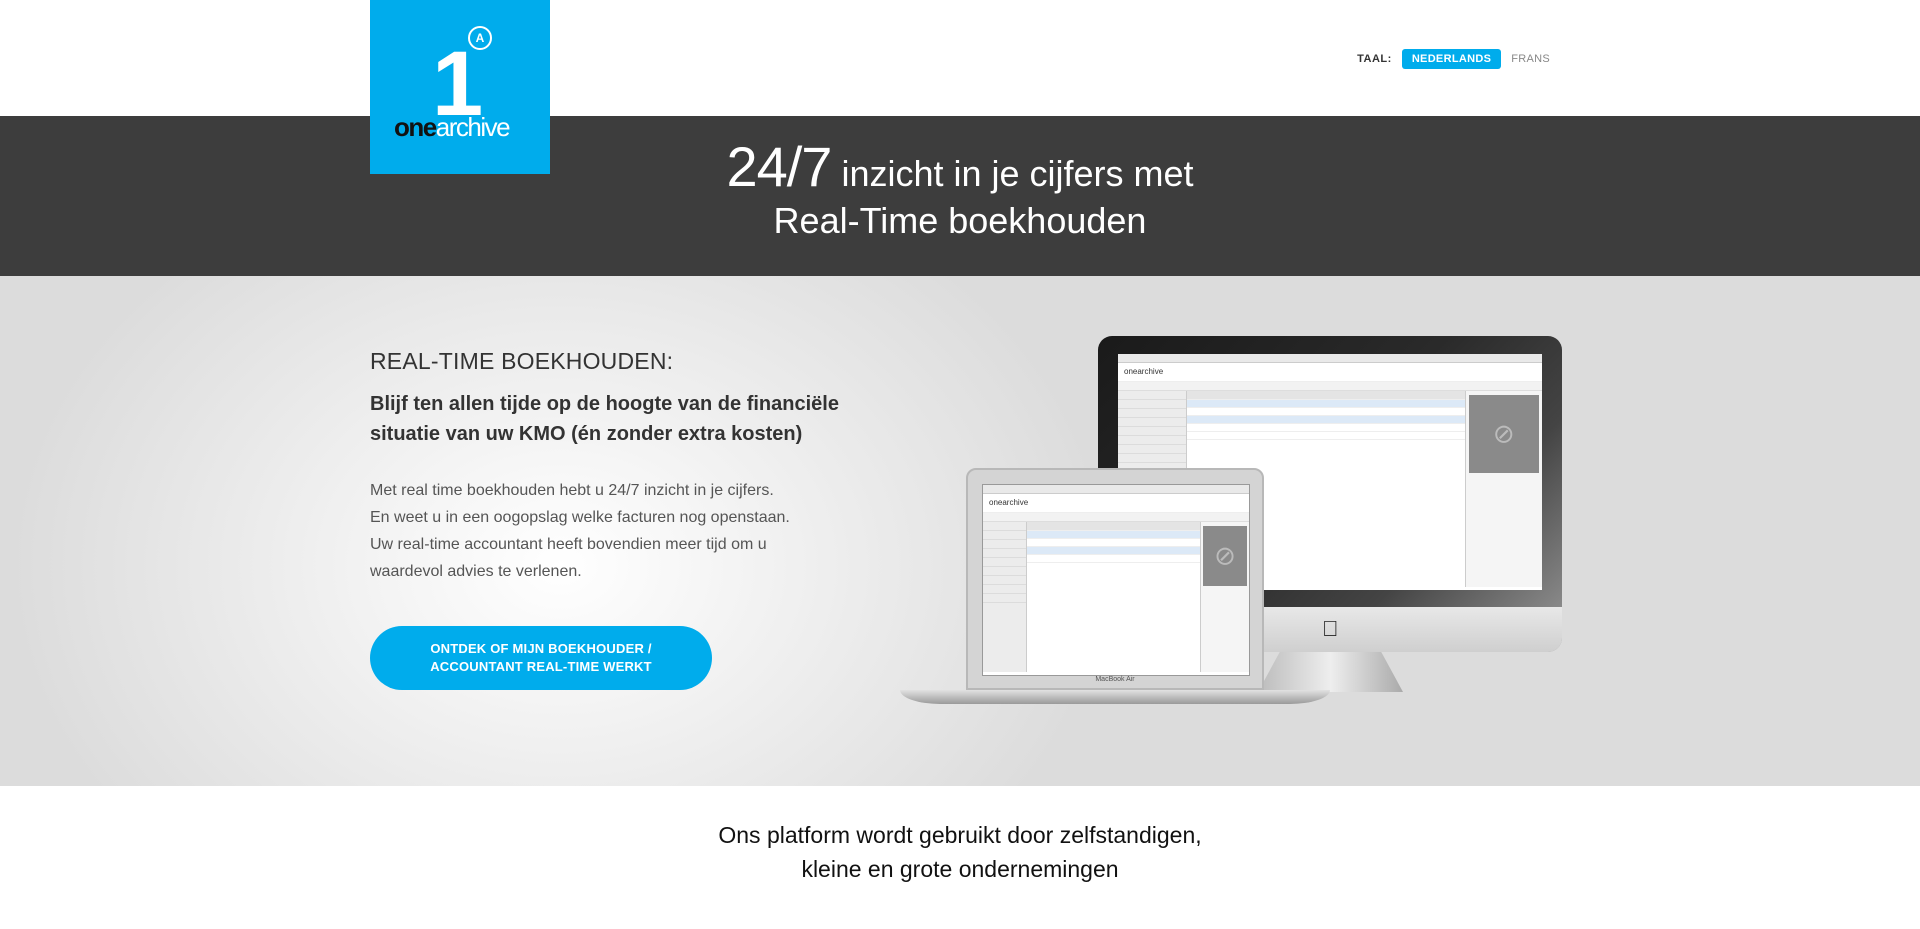 This screenshot has height=929, width=1920. I want to click on hero-title-line2: Real-Time boekhouden, so click(960, 220).